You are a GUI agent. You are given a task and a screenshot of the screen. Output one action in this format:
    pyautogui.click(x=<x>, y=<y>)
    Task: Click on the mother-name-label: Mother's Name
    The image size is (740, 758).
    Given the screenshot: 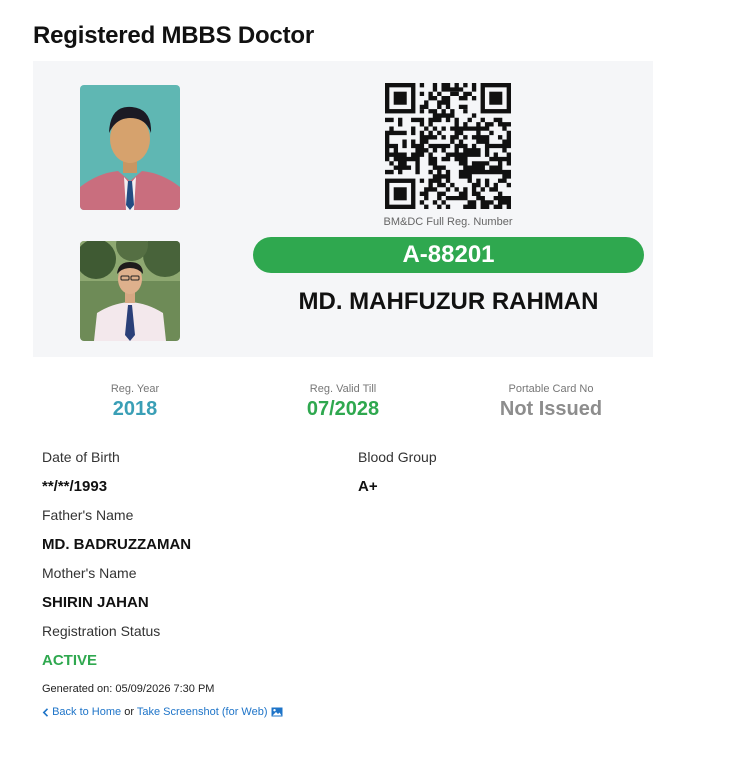 What is the action you would take?
    pyautogui.click(x=89, y=573)
    